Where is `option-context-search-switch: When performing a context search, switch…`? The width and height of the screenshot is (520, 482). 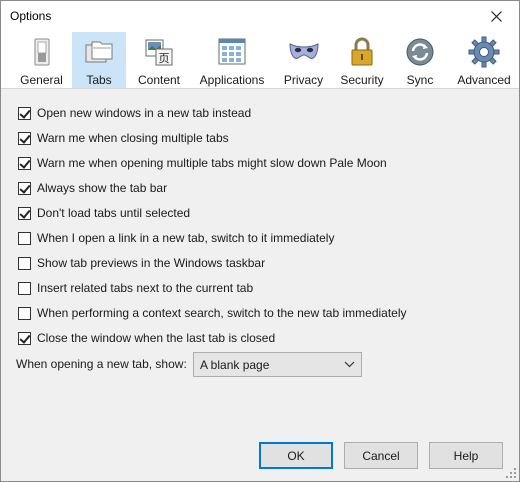
option-context-search-switch: When performing a context search, switch… is located at coordinates (212, 313).